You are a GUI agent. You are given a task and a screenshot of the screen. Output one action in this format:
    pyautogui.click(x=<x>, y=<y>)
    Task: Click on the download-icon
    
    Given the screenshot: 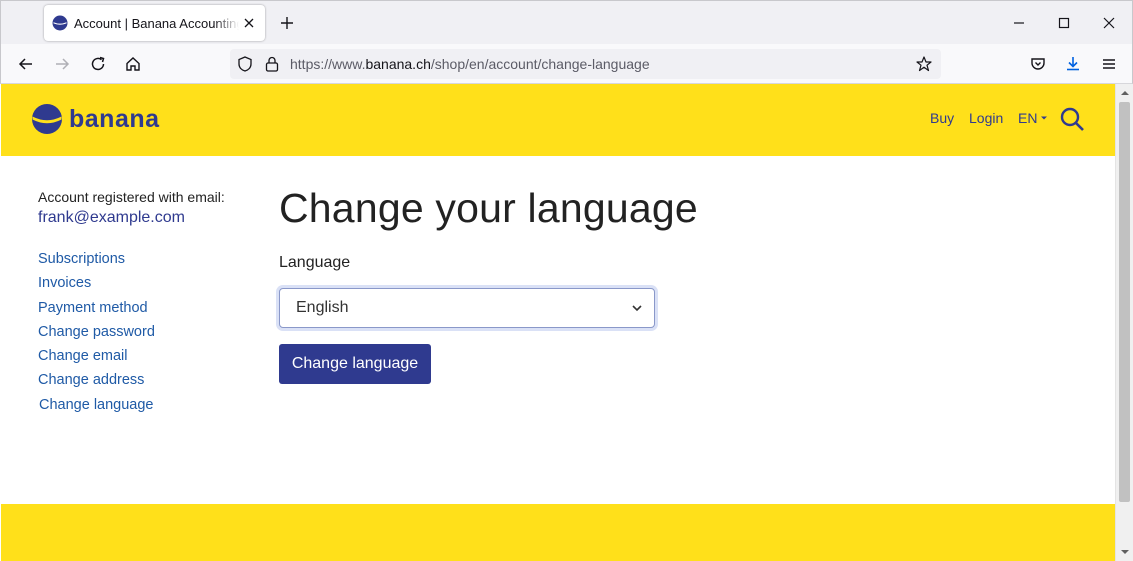 What is the action you would take?
    pyautogui.click(x=1073, y=64)
    